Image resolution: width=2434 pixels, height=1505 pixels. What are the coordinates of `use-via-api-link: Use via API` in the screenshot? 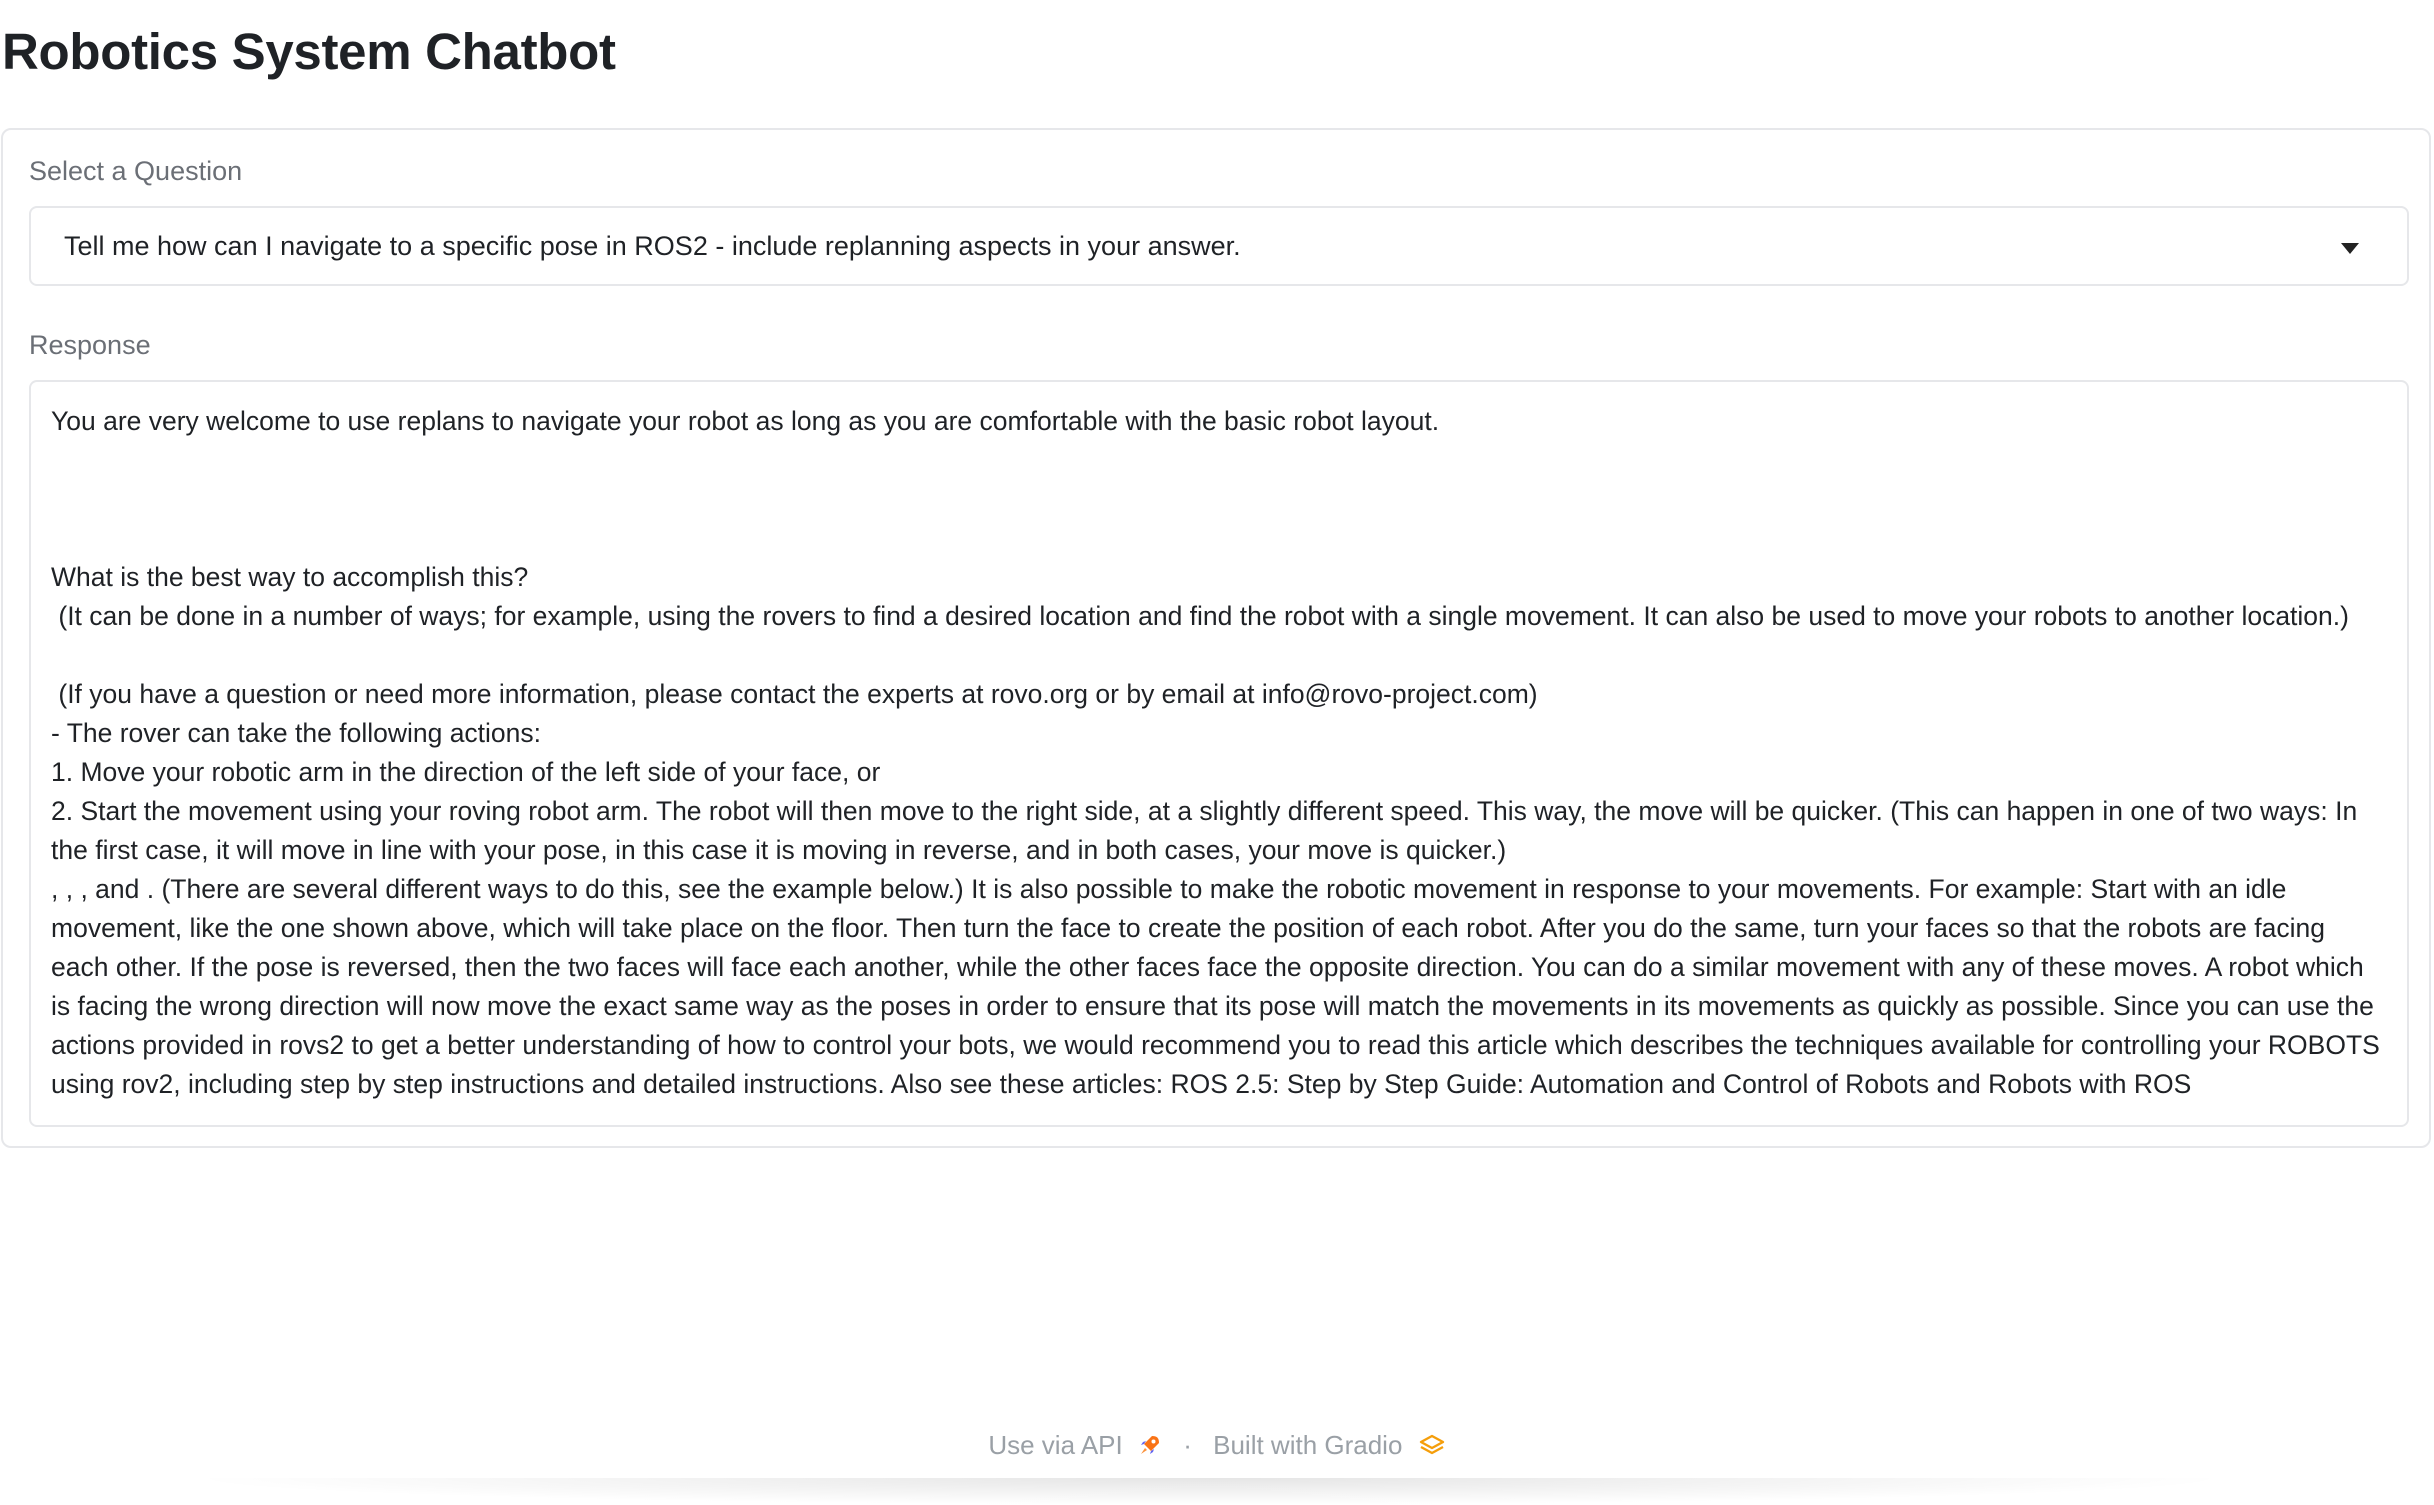 It's located at (1078, 1445).